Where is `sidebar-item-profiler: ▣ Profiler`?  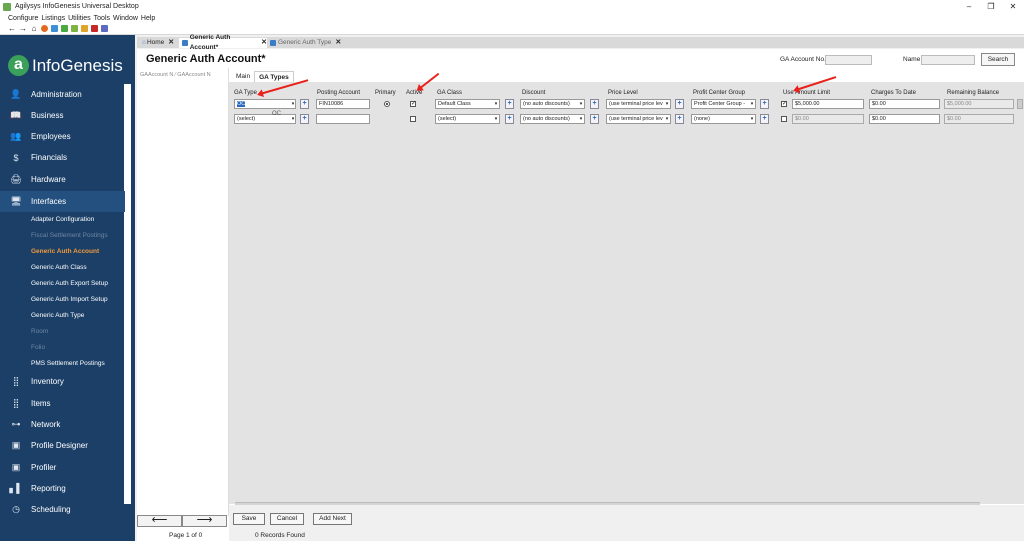 sidebar-item-profiler: ▣ Profiler is located at coordinates (62, 467).